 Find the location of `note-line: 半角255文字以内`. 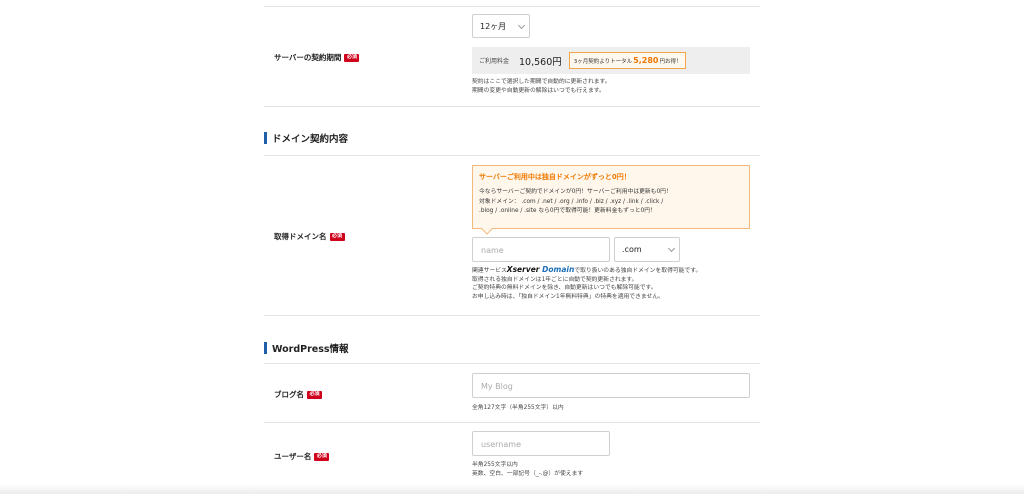

note-line: 半角255文字以内 is located at coordinates (495, 465).